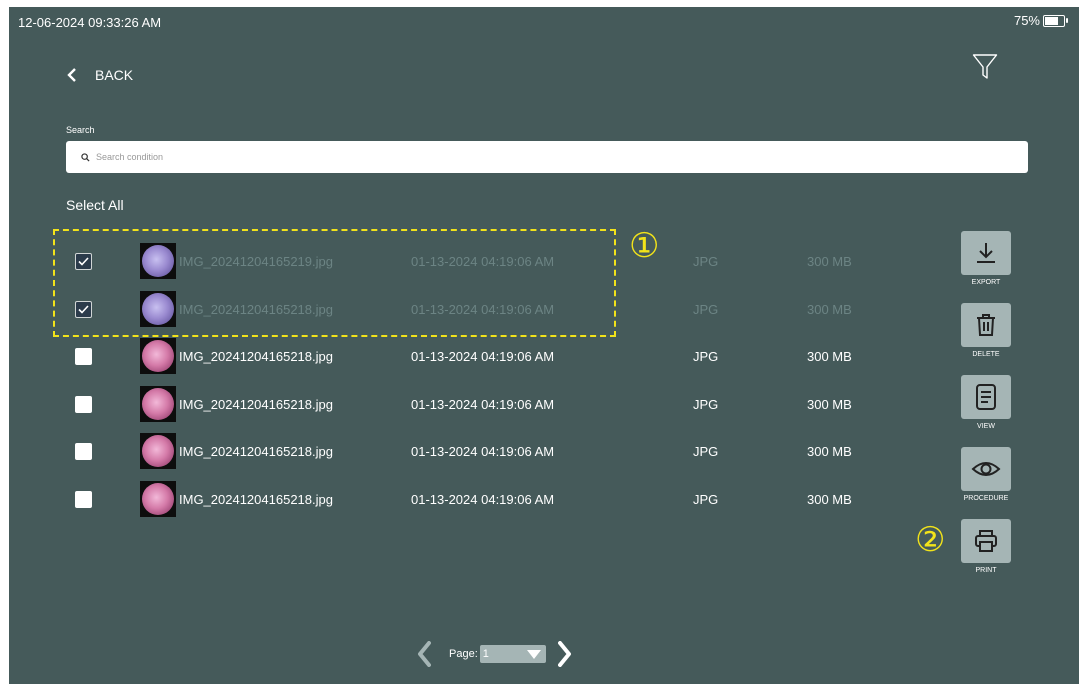 This screenshot has height=684, width=1079. Describe the element at coordinates (1055, 20) in the screenshot. I see `battery-icon` at that location.